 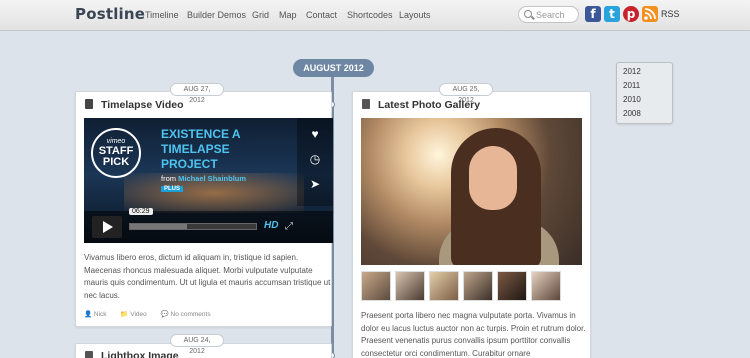 I want to click on nav-map: Map, so click(x=288, y=15).